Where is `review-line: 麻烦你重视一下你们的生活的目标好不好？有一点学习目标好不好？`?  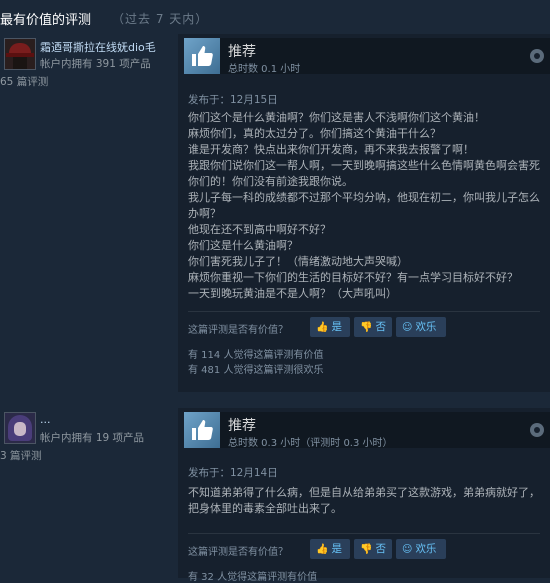 review-line: 麻烦你重视一下你们的生活的目标好不好？有一点学习目标好不好？ is located at coordinates (353, 277).